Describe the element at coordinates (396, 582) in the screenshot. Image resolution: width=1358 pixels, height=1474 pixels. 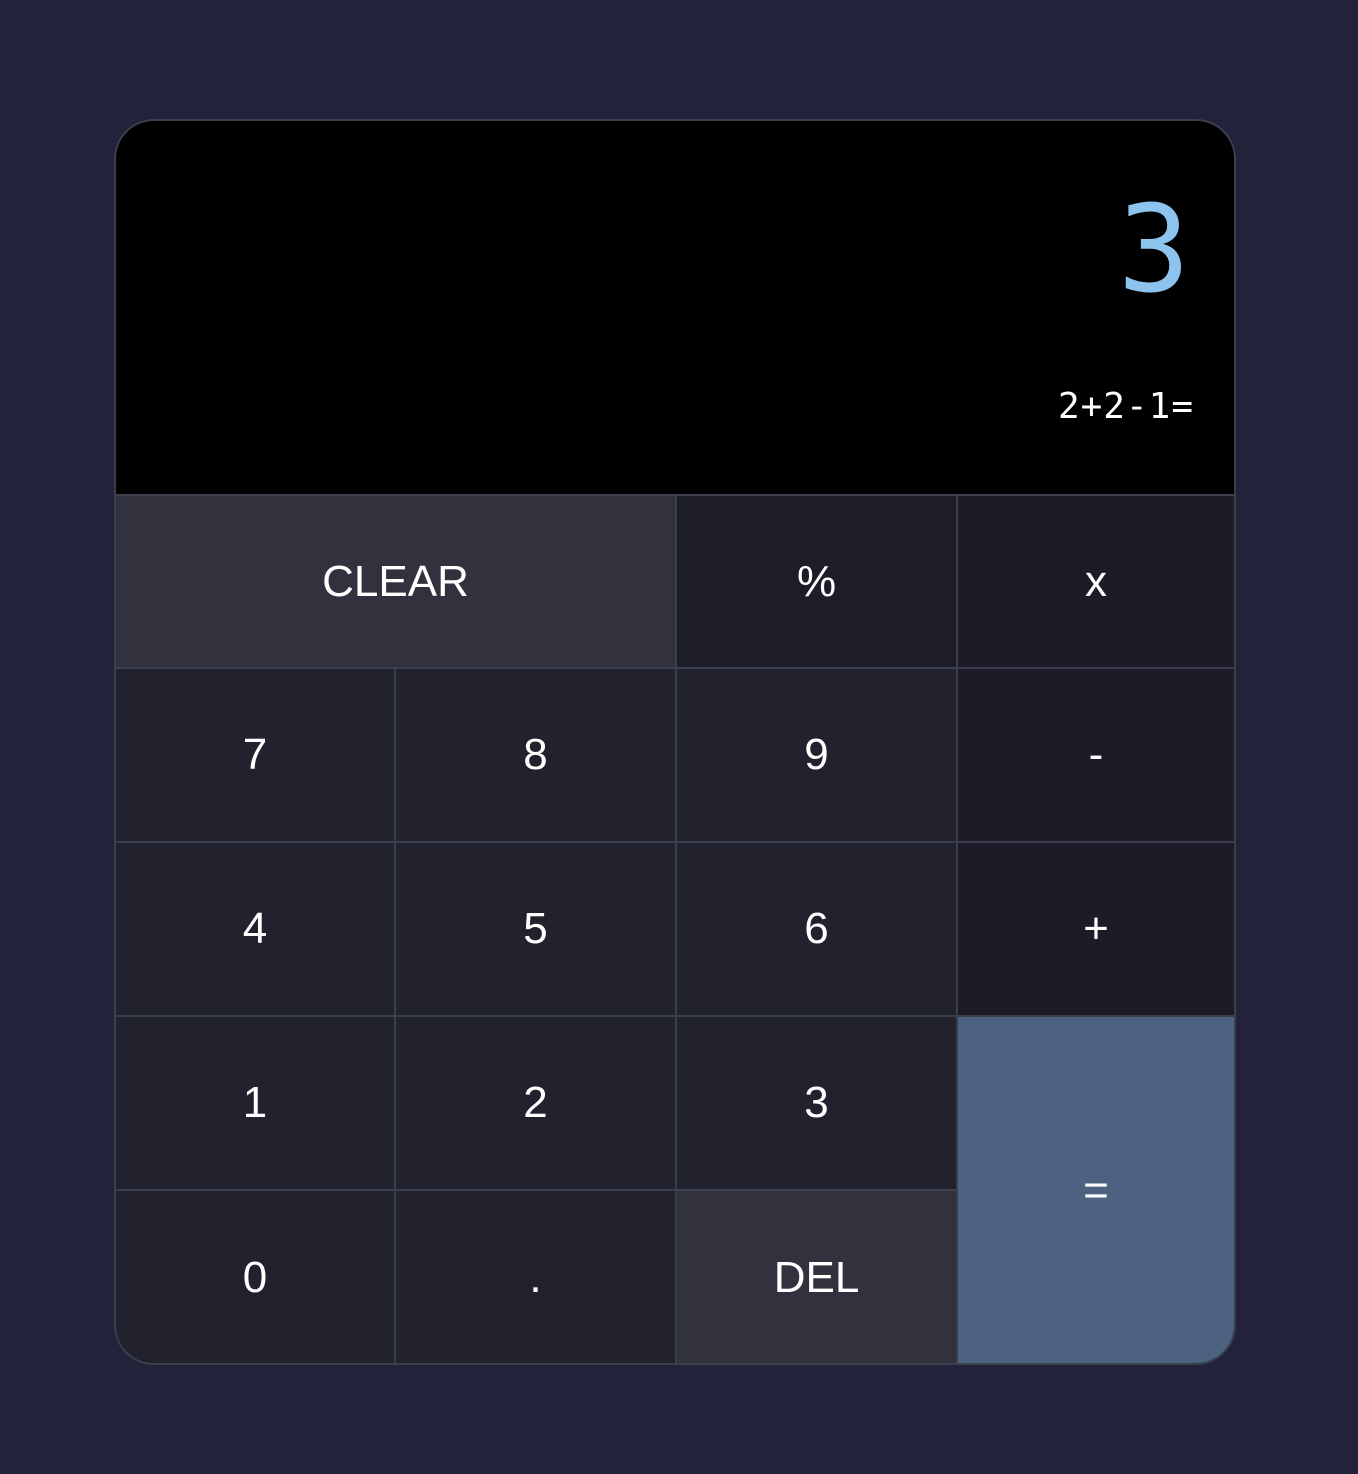
I see `clear-button: CLEAR` at that location.